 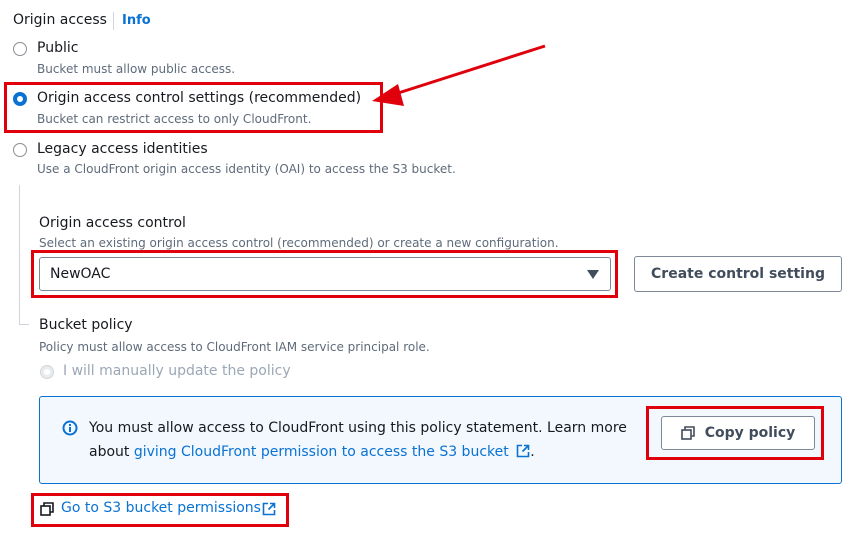 I want to click on info-circle-icon, so click(x=70, y=428).